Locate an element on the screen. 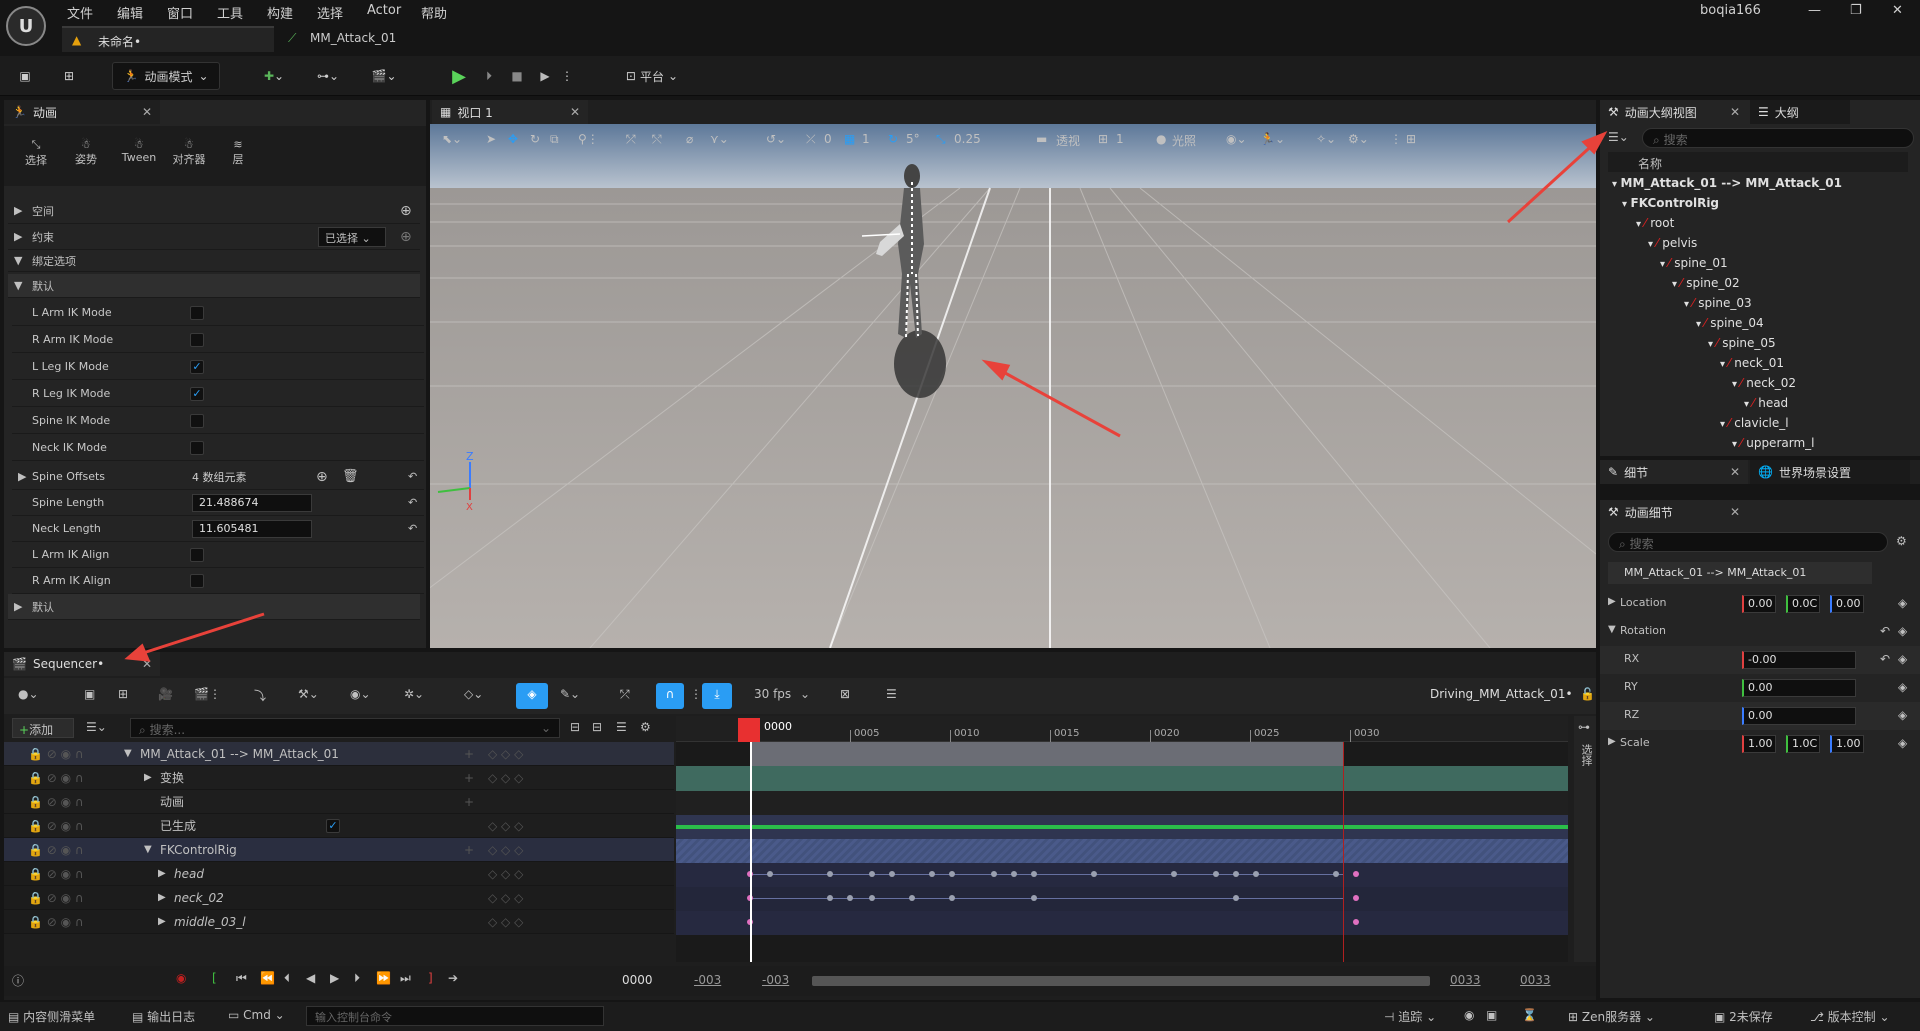  time-ruler is located at coordinates (1122, 729).